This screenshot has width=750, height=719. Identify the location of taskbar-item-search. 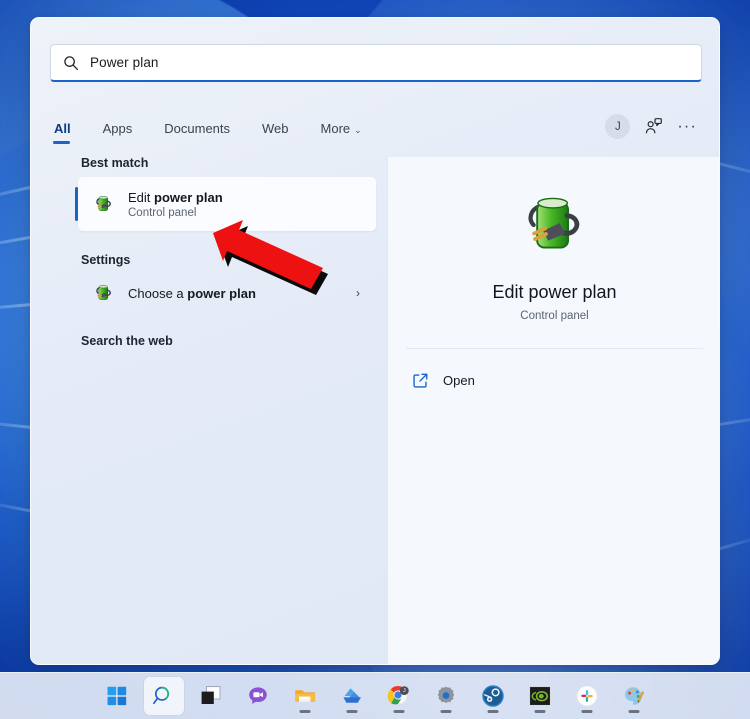
(163, 696).